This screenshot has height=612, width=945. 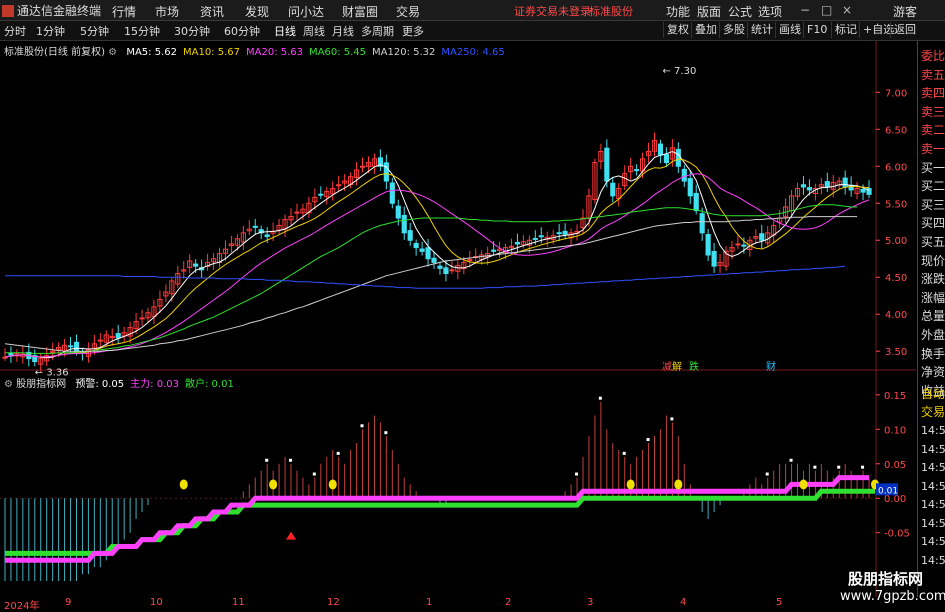 I want to click on menu-news: 资讯, so click(x=212, y=11).